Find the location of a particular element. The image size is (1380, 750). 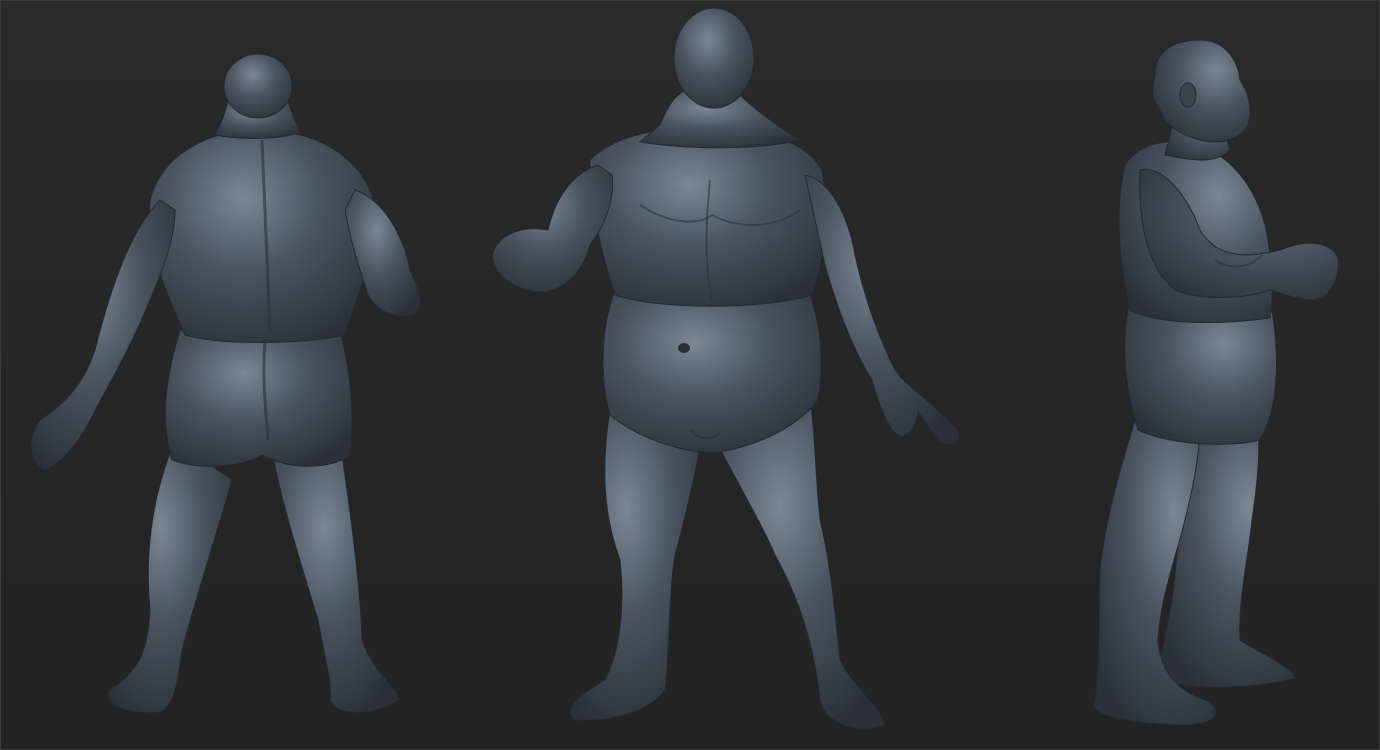

back-head is located at coordinates (258, 86).